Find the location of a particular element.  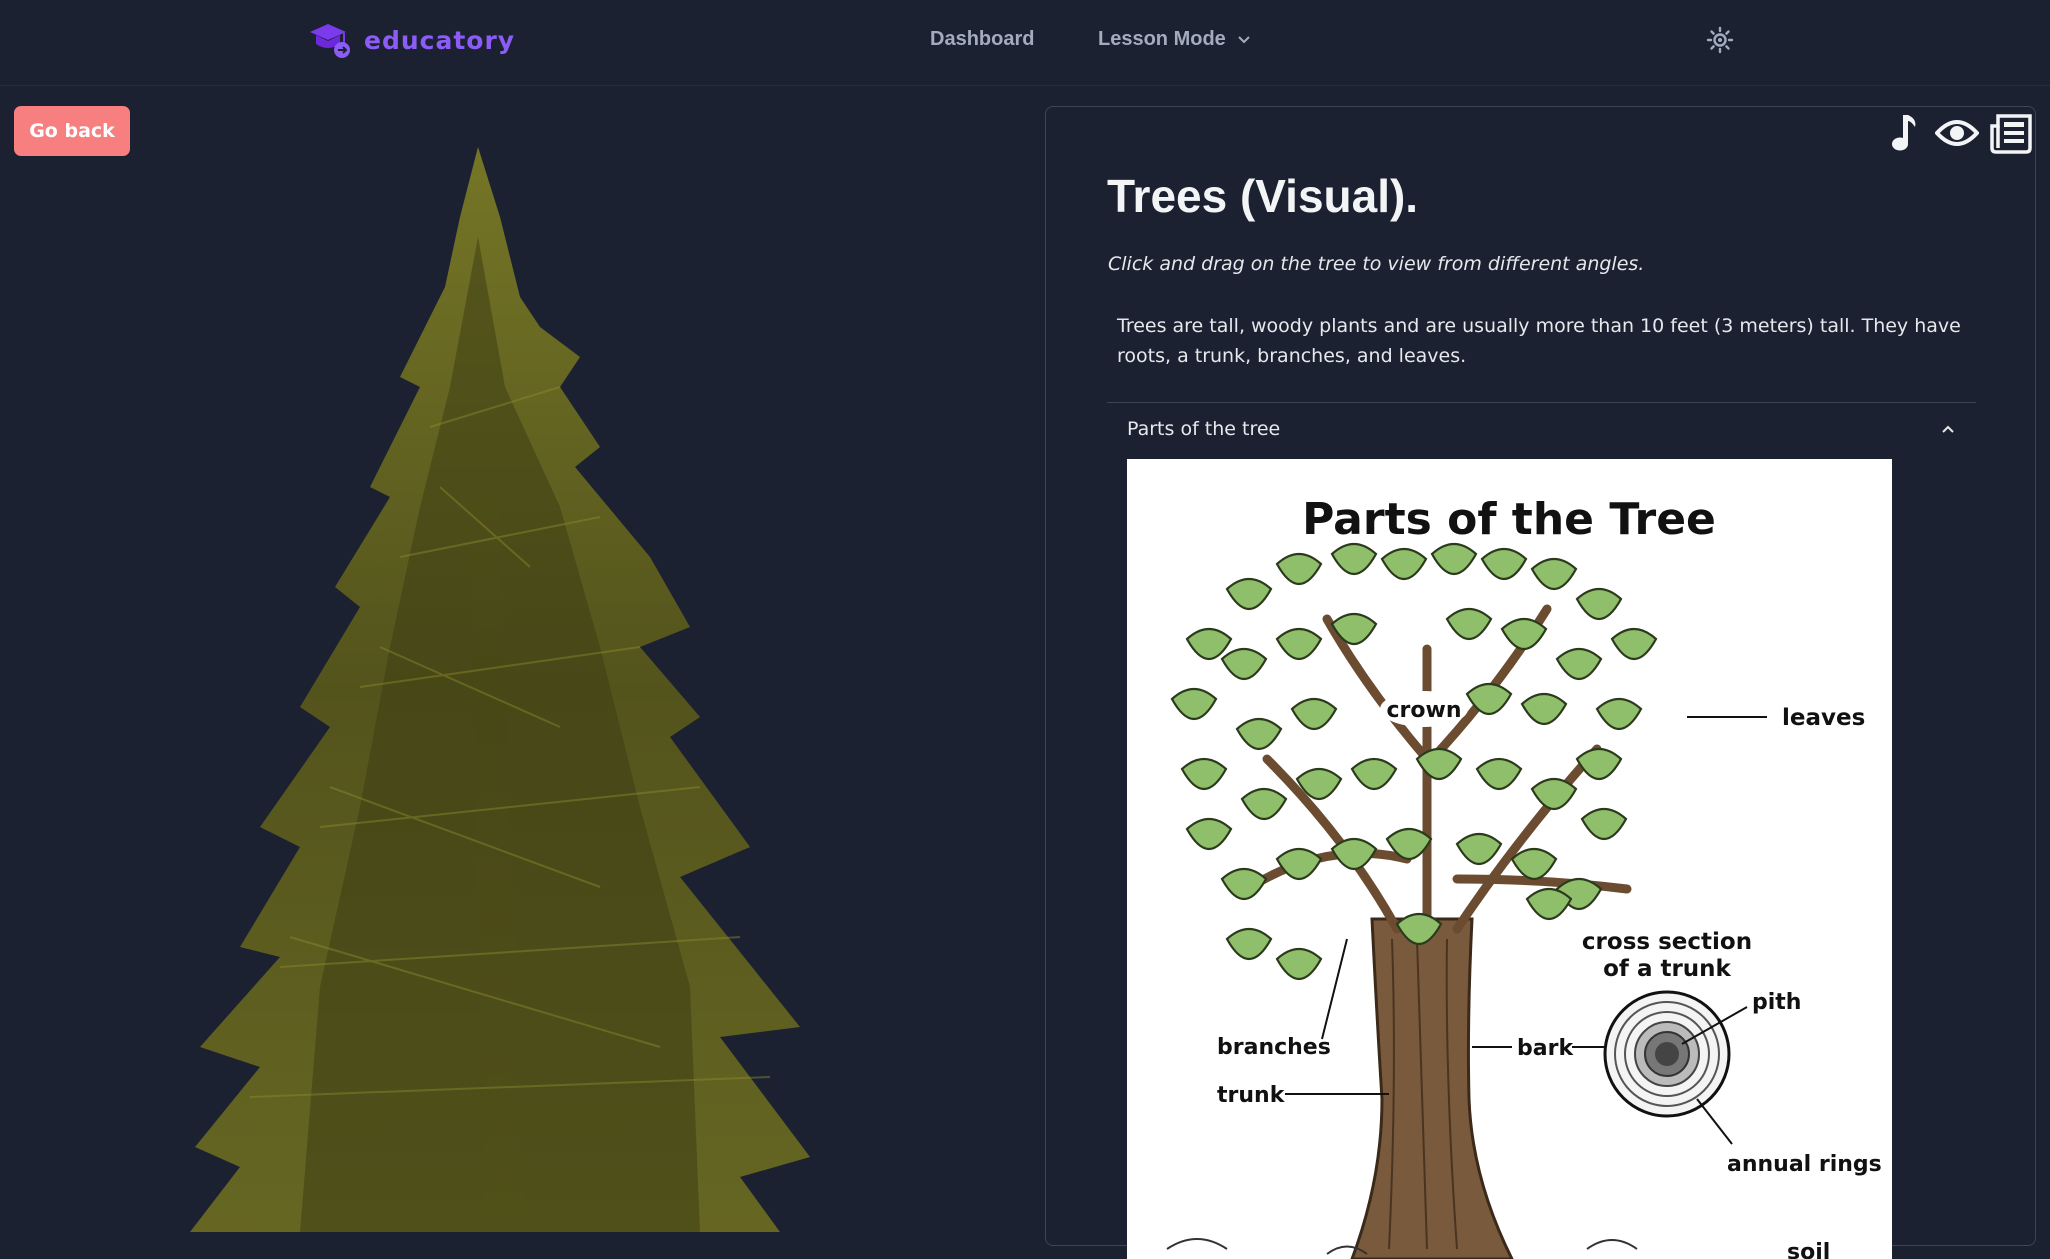

label-branches: branches is located at coordinates (1274, 1047).